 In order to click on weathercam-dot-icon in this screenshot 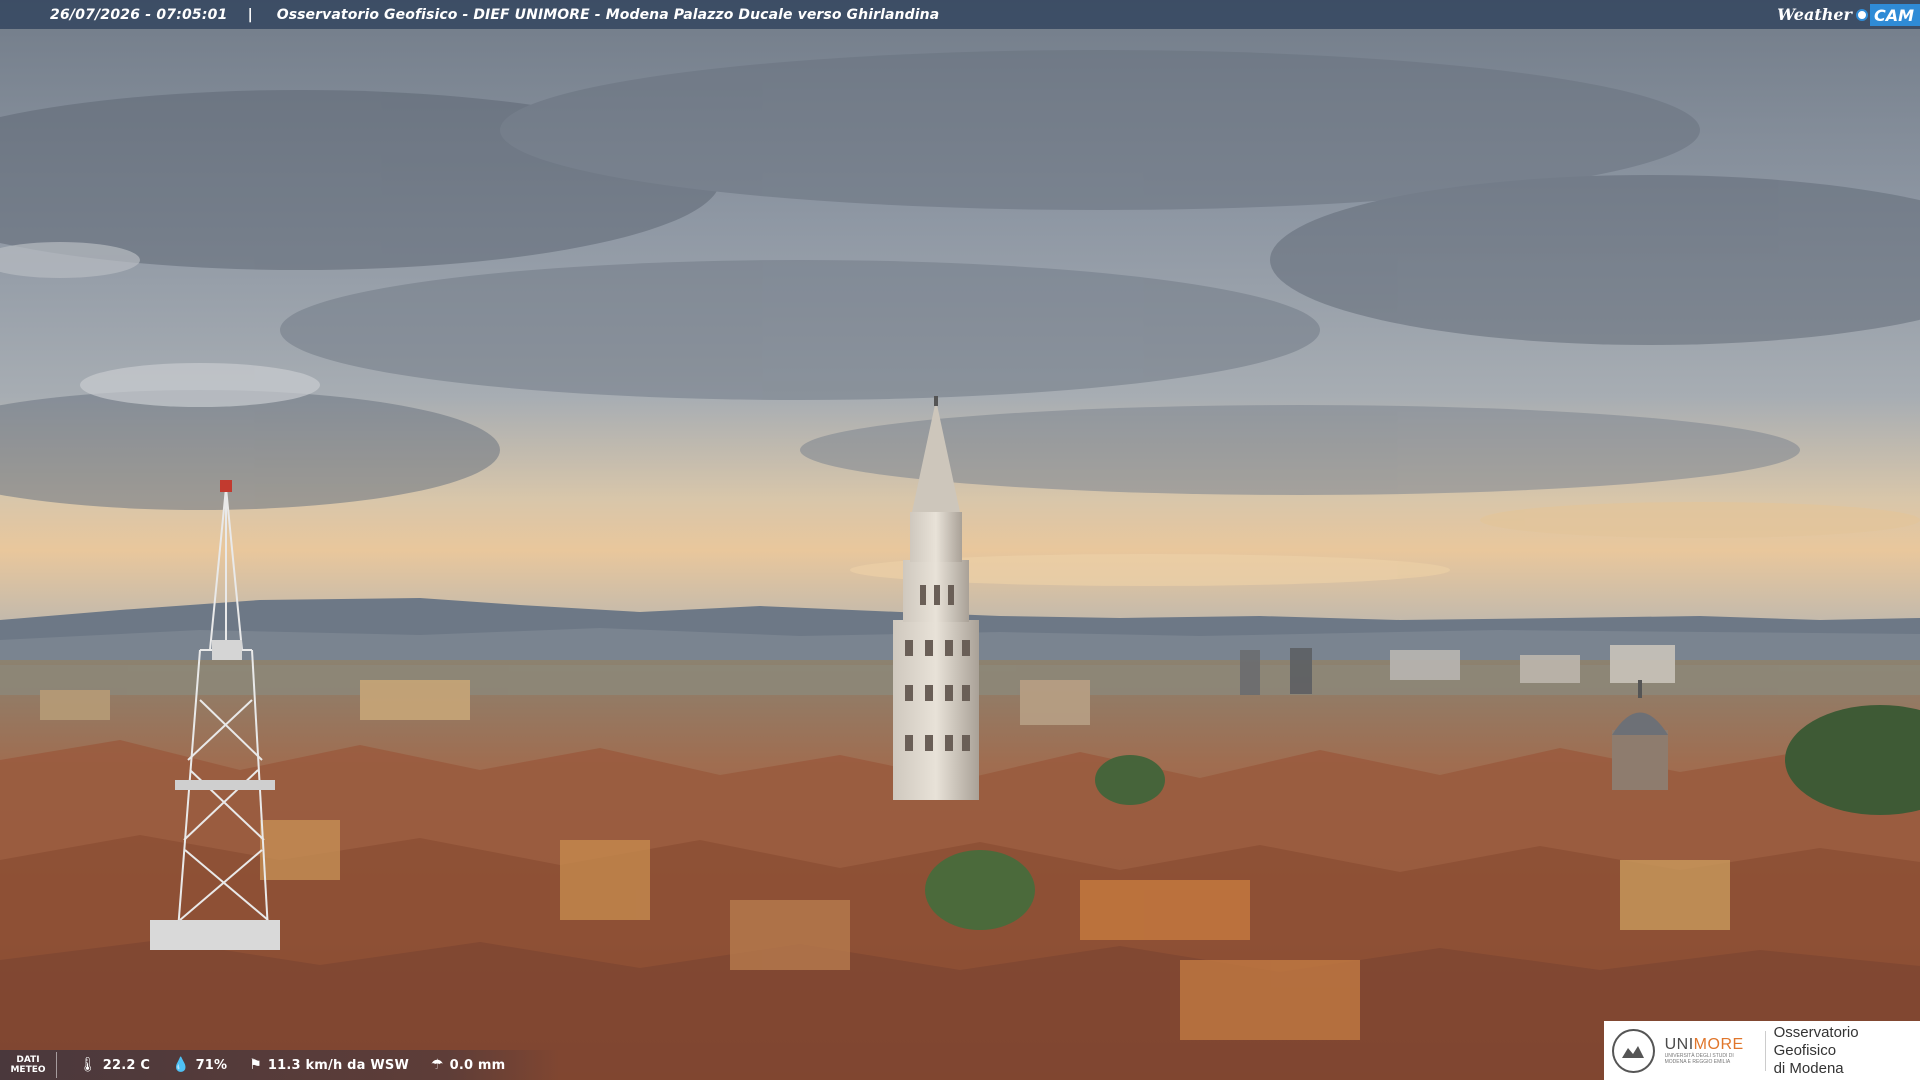, I will do `click(1861, 14)`.